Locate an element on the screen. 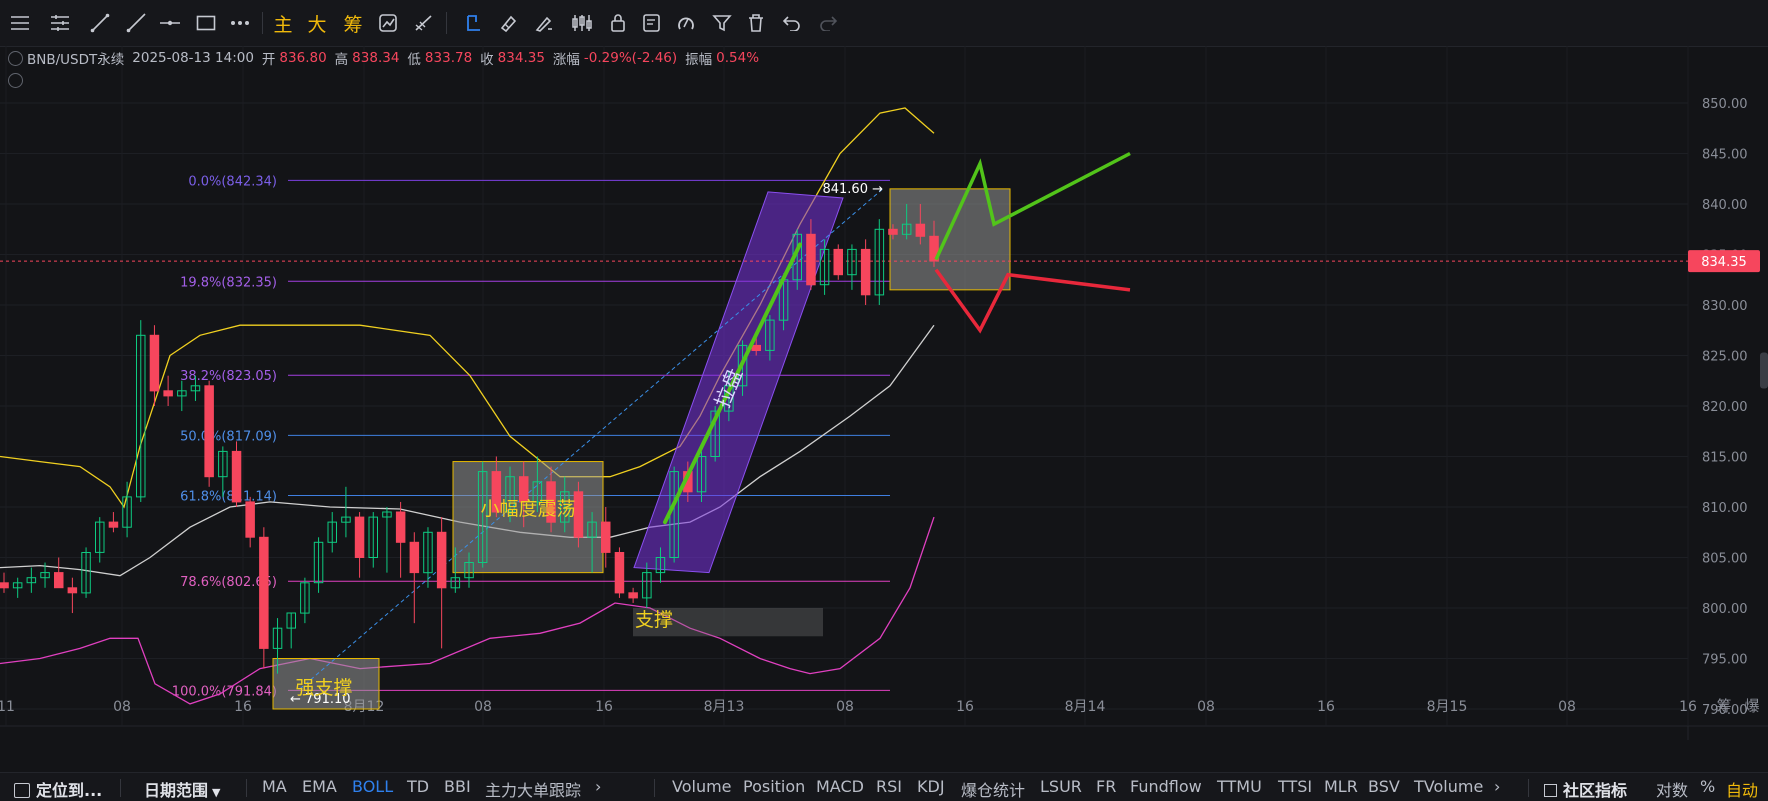 Image resolution: width=1768 pixels, height=801 pixels. indicator-ema: EMA is located at coordinates (319, 786).